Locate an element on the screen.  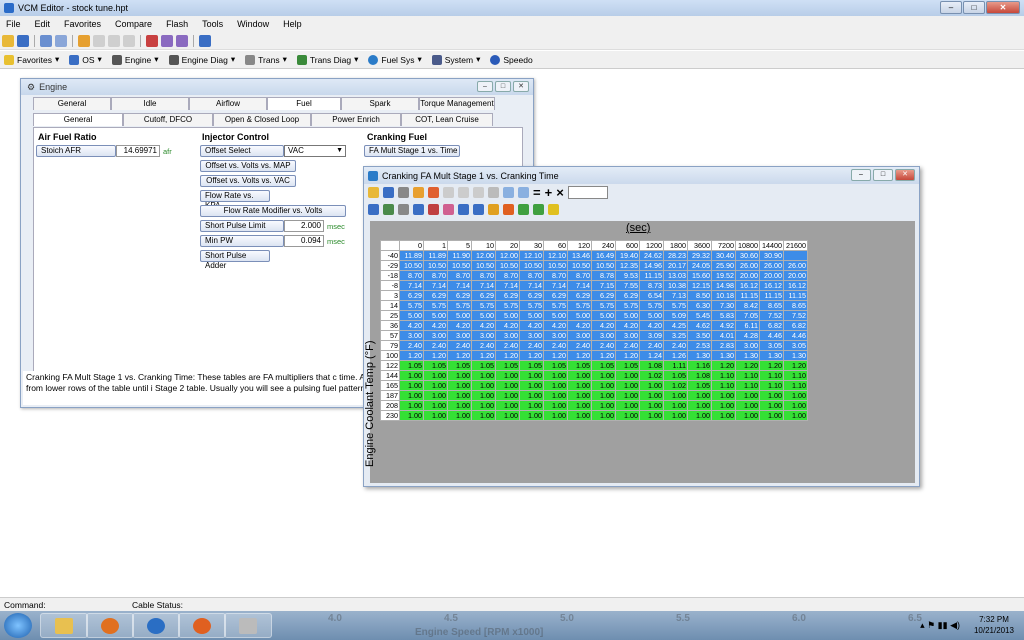
table-cell: 1.08 is located at coordinates (699, 375).